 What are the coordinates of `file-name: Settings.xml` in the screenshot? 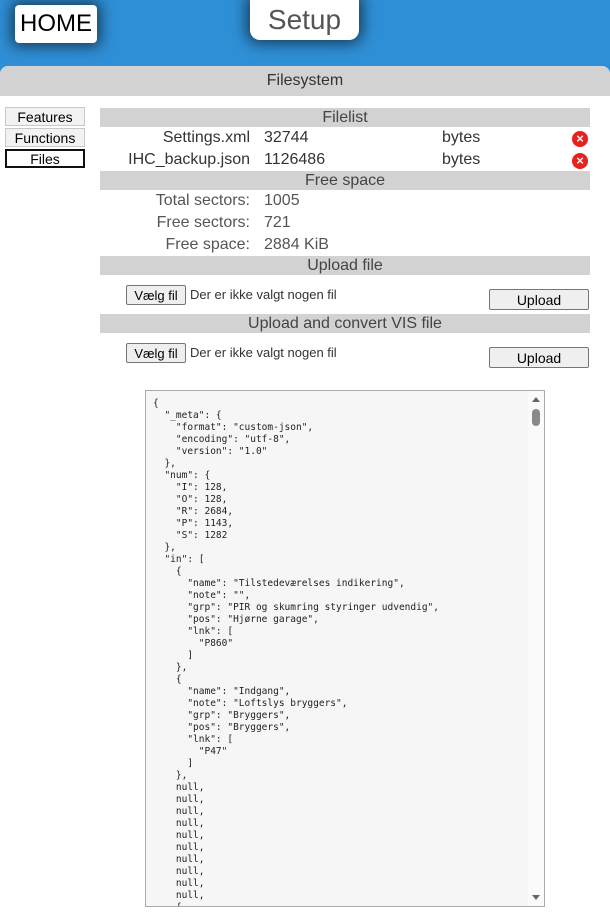 It's located at (206, 137).